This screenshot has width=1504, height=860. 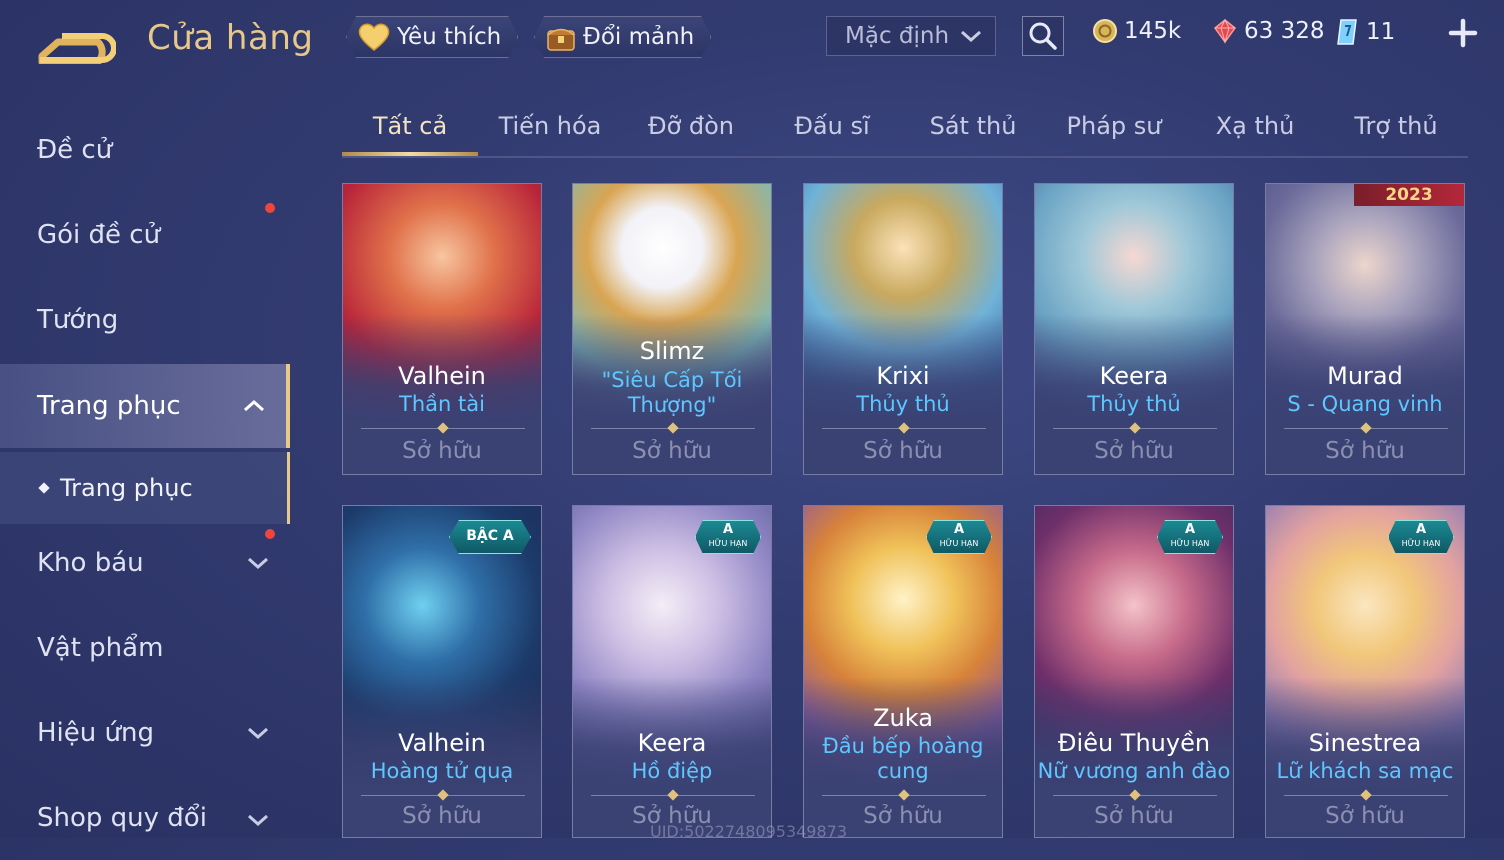 I want to click on hero-name: Slimz, so click(x=672, y=351).